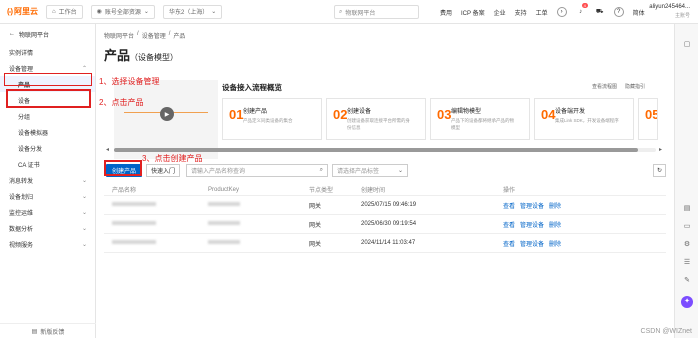  Describe the element at coordinates (687, 45) in the screenshot. I see `collapse-icon: ▢` at that location.